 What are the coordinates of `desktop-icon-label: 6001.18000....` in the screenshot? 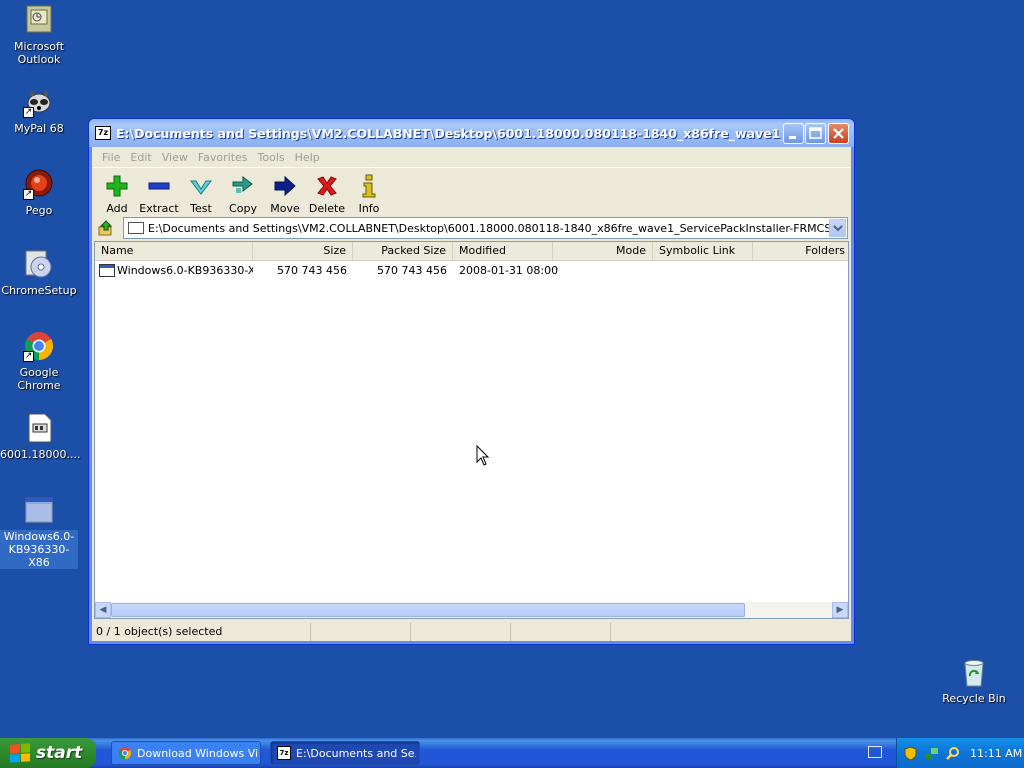 It's located at (40, 454).